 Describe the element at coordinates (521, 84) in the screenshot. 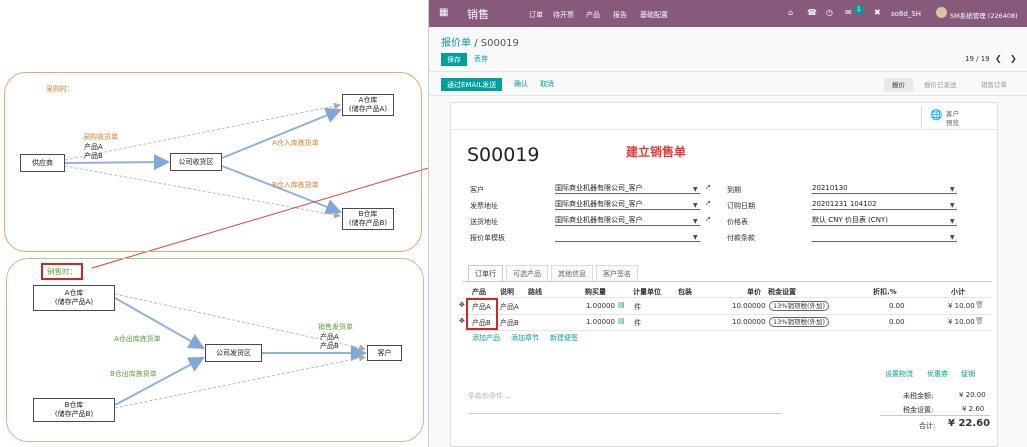

I see `confirm-button: 确认` at that location.